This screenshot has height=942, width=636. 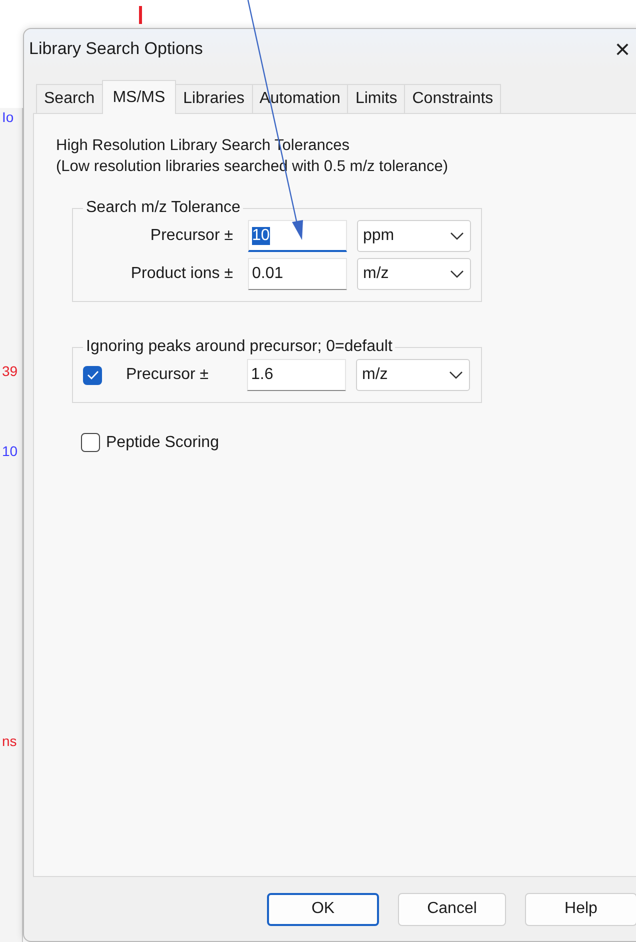 What do you see at coordinates (9, 741) in the screenshot?
I see `background-text: ns` at bounding box center [9, 741].